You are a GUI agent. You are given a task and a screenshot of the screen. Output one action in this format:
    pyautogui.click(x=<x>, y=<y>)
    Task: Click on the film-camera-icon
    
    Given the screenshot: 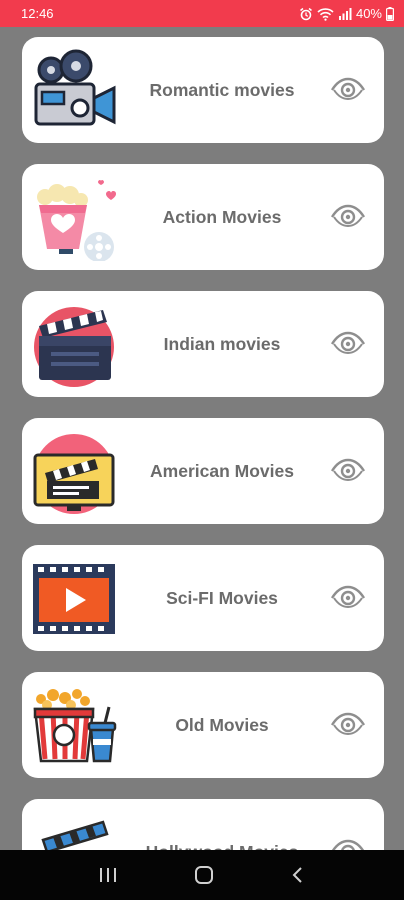 What is the action you would take?
    pyautogui.click(x=74, y=91)
    